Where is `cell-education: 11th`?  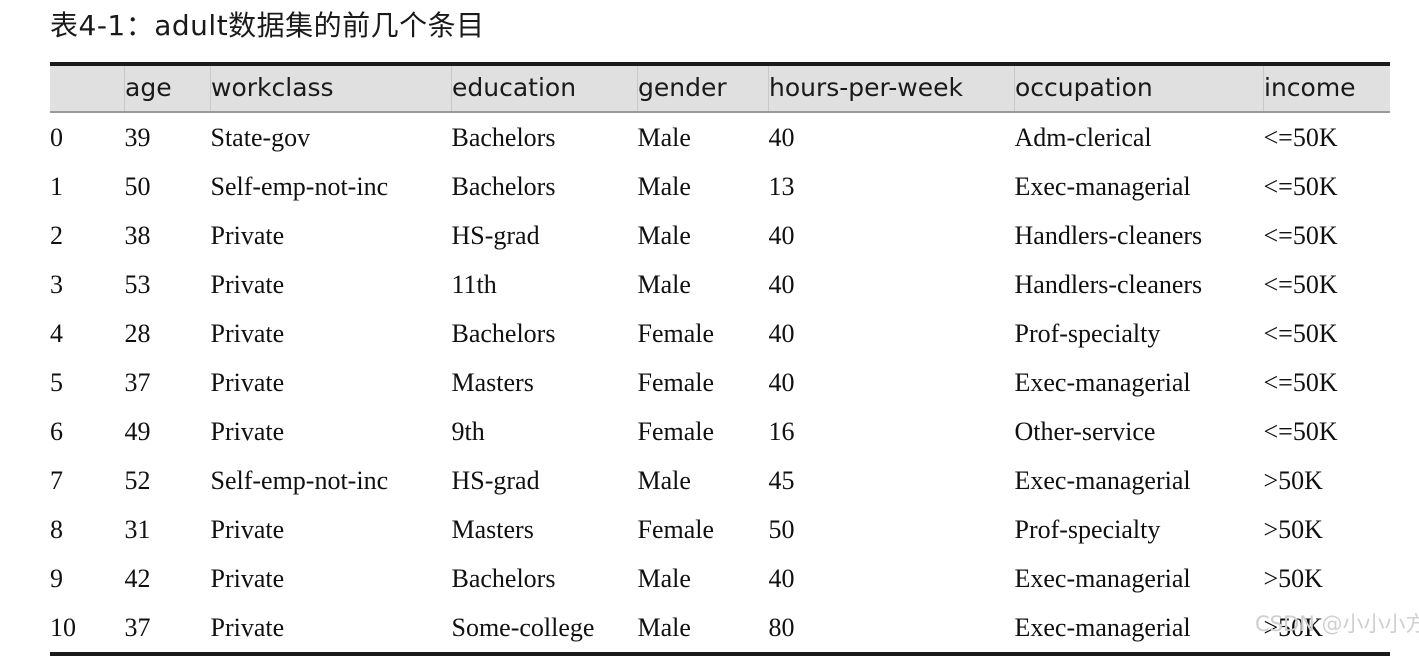
cell-education: 11th is located at coordinates (474, 284).